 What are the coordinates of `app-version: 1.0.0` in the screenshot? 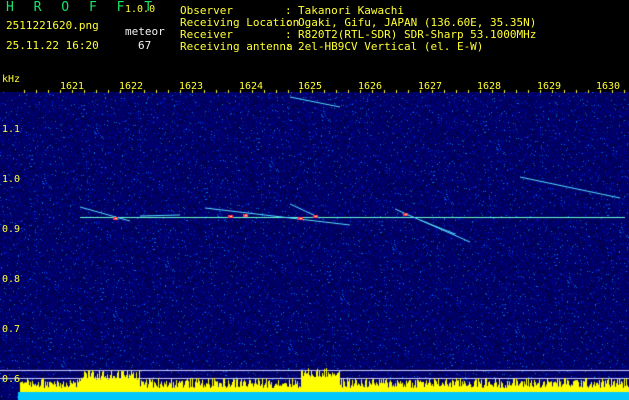 It's located at (140, 9).